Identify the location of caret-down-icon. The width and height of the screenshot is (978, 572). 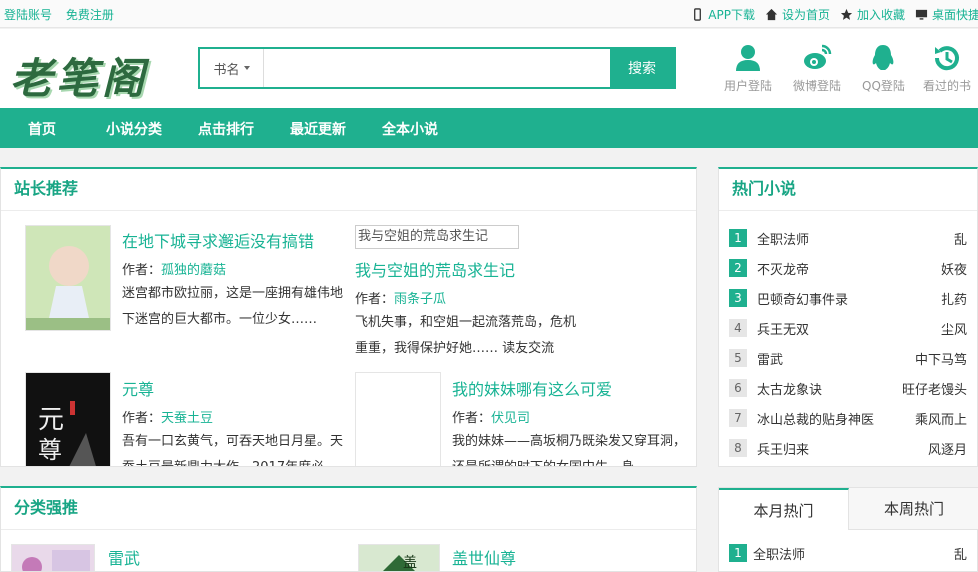
(246, 68).